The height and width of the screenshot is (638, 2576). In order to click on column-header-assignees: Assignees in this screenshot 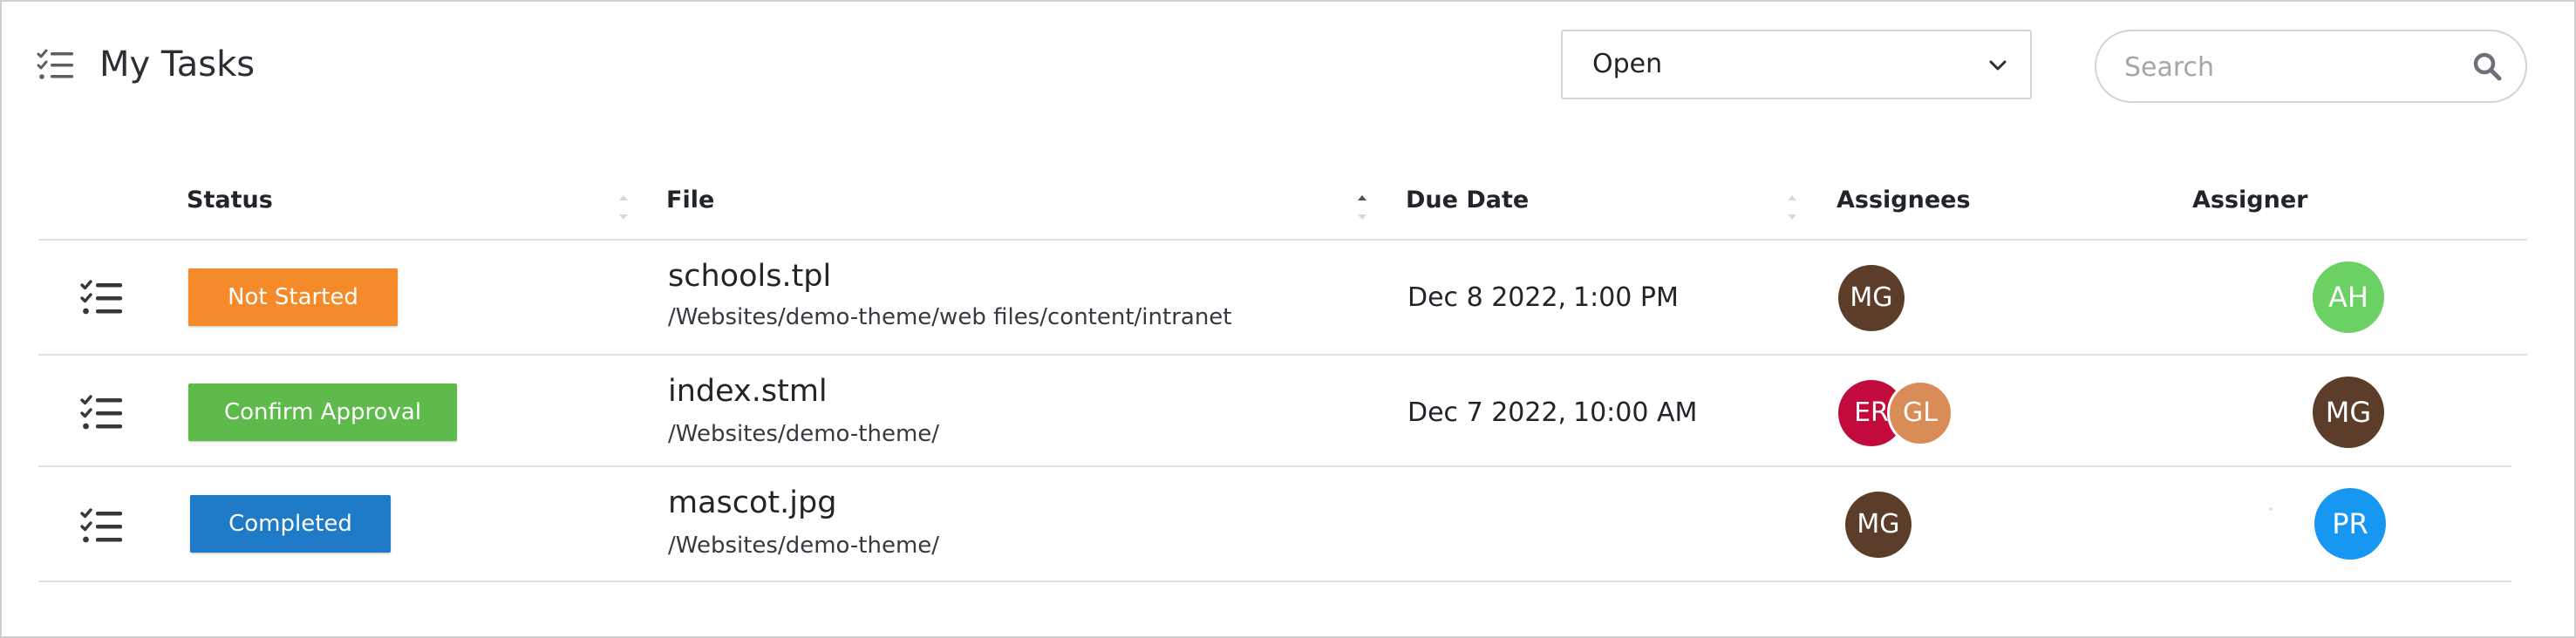, I will do `click(1904, 200)`.